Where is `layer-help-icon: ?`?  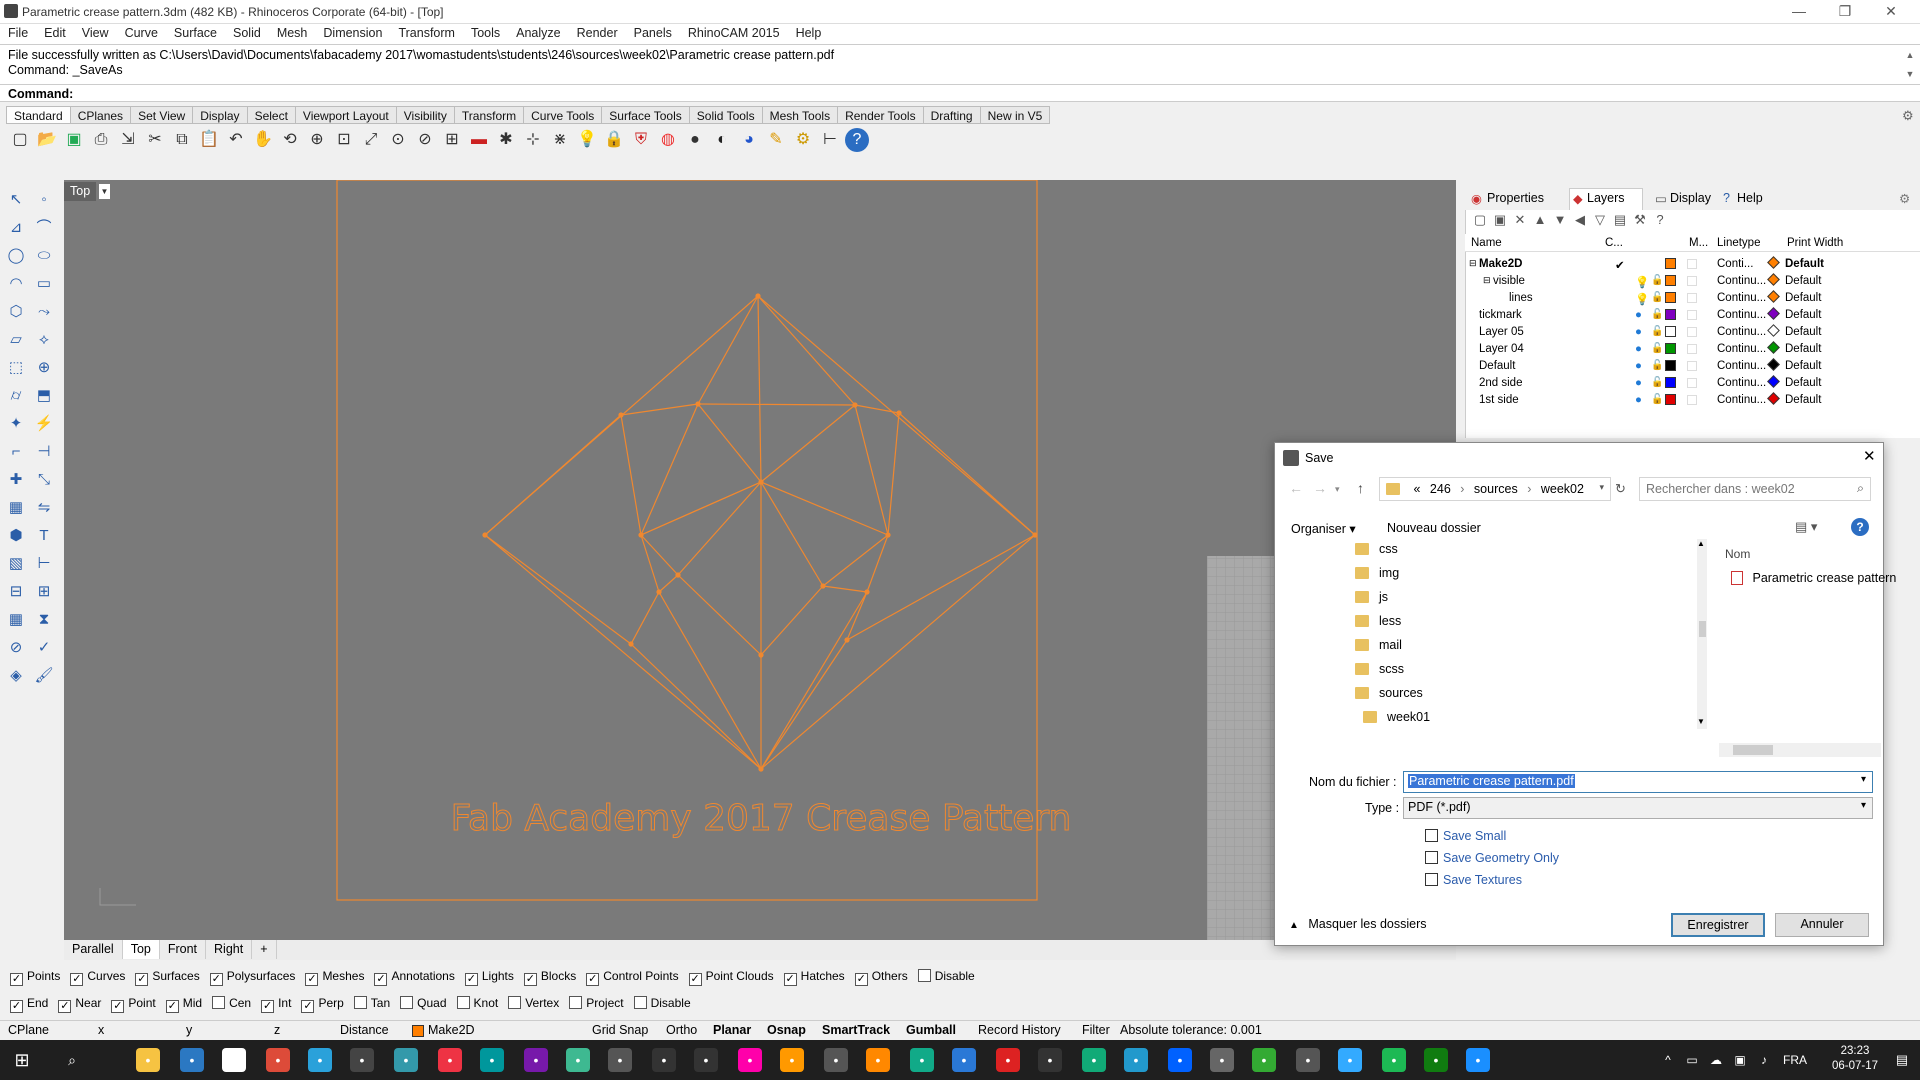 layer-help-icon: ? is located at coordinates (1660, 220).